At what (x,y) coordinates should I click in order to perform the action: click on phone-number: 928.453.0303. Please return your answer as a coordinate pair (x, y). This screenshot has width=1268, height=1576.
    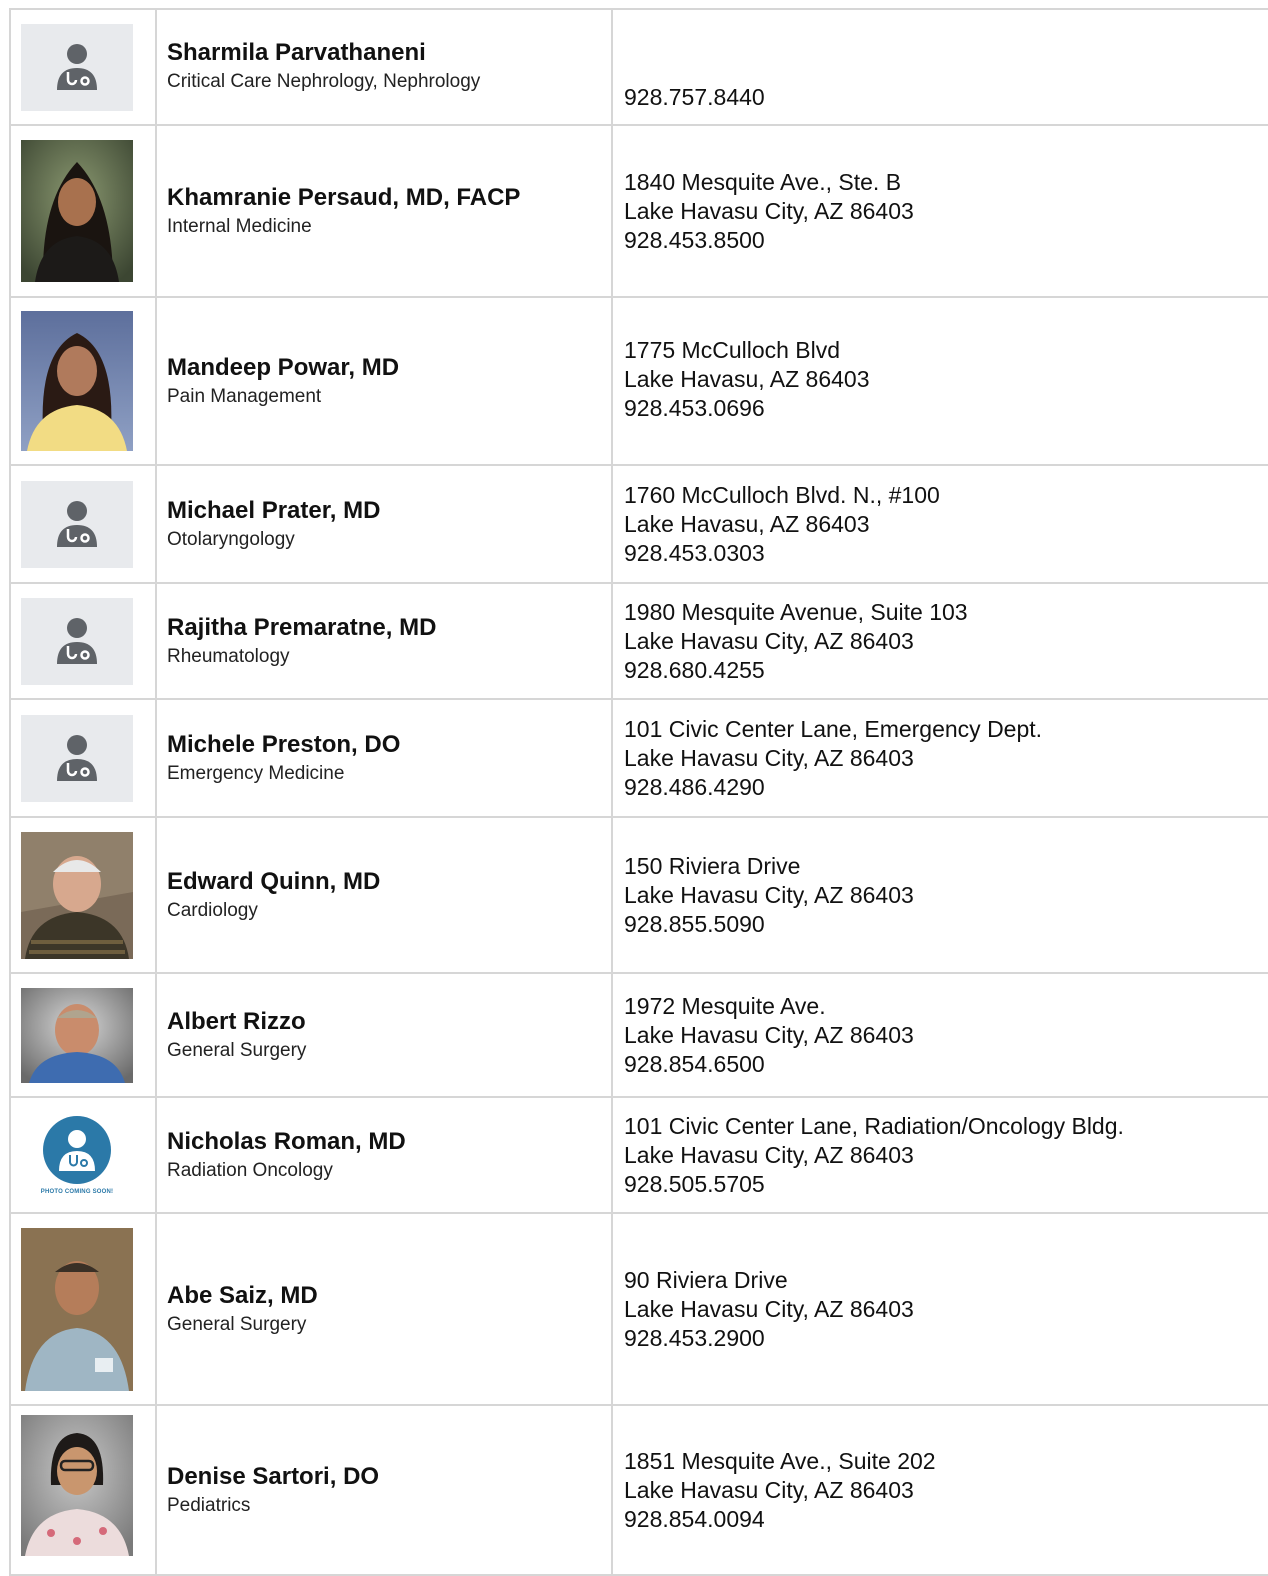
    Looking at the image, I should click on (946, 553).